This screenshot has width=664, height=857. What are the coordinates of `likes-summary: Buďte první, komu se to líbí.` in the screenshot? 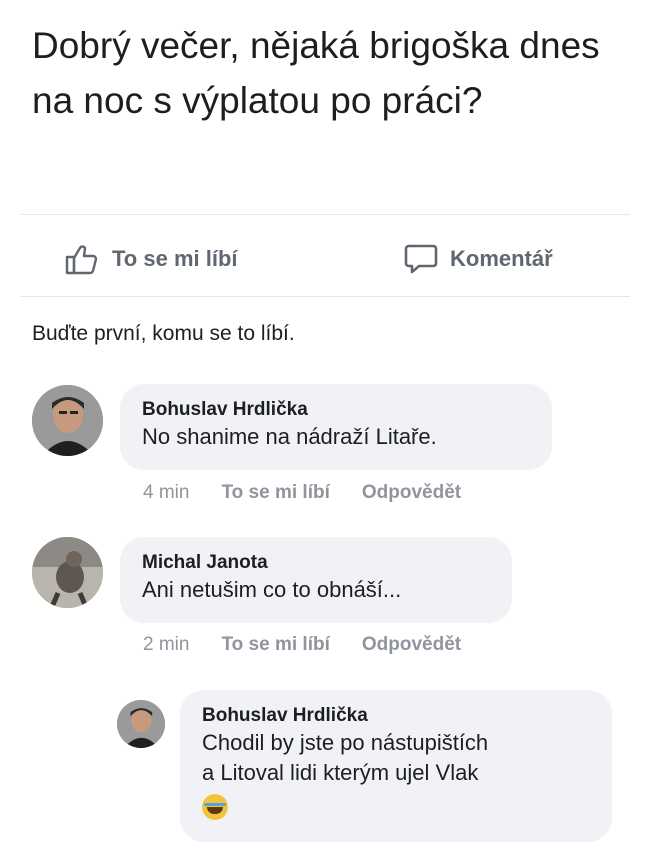 It's located at (163, 333).